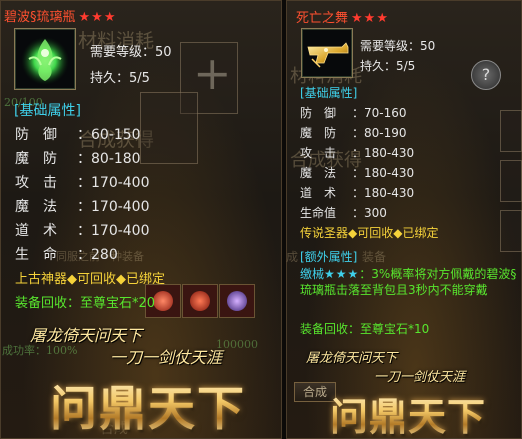  Describe the element at coordinates (85, 303) in the screenshot. I see `recycle-info: 装备回收：至尊宝石*20` at that location.